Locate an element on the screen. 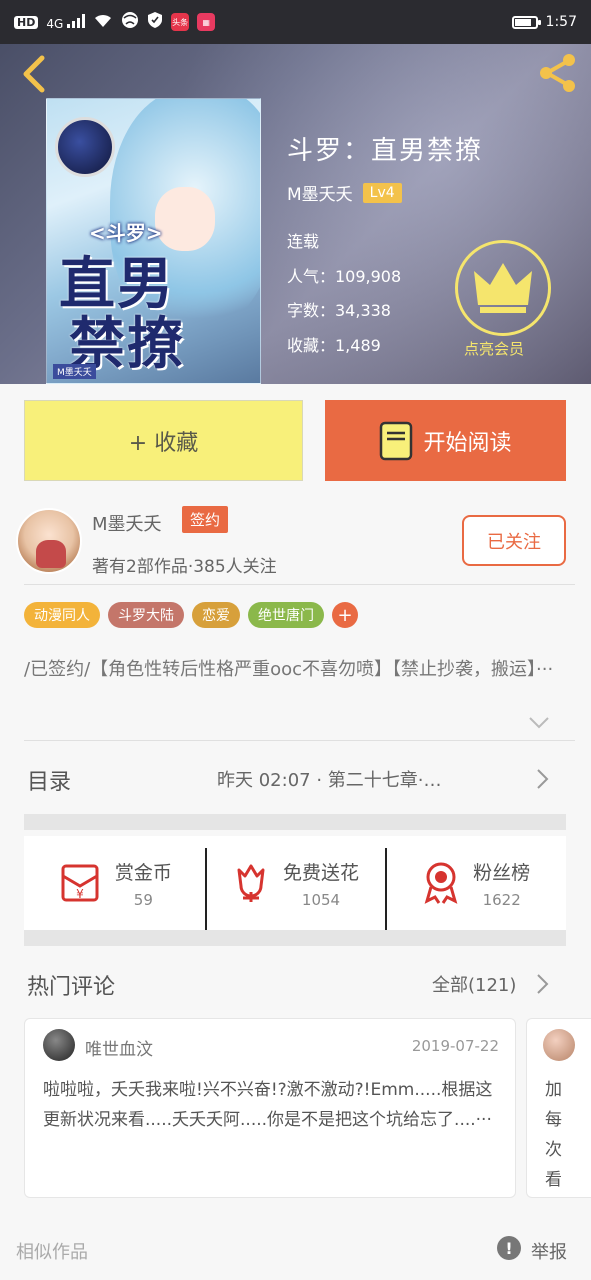 Image resolution: width=591 pixels, height=1280 pixels. follow-button: 已关注 is located at coordinates (514, 540).